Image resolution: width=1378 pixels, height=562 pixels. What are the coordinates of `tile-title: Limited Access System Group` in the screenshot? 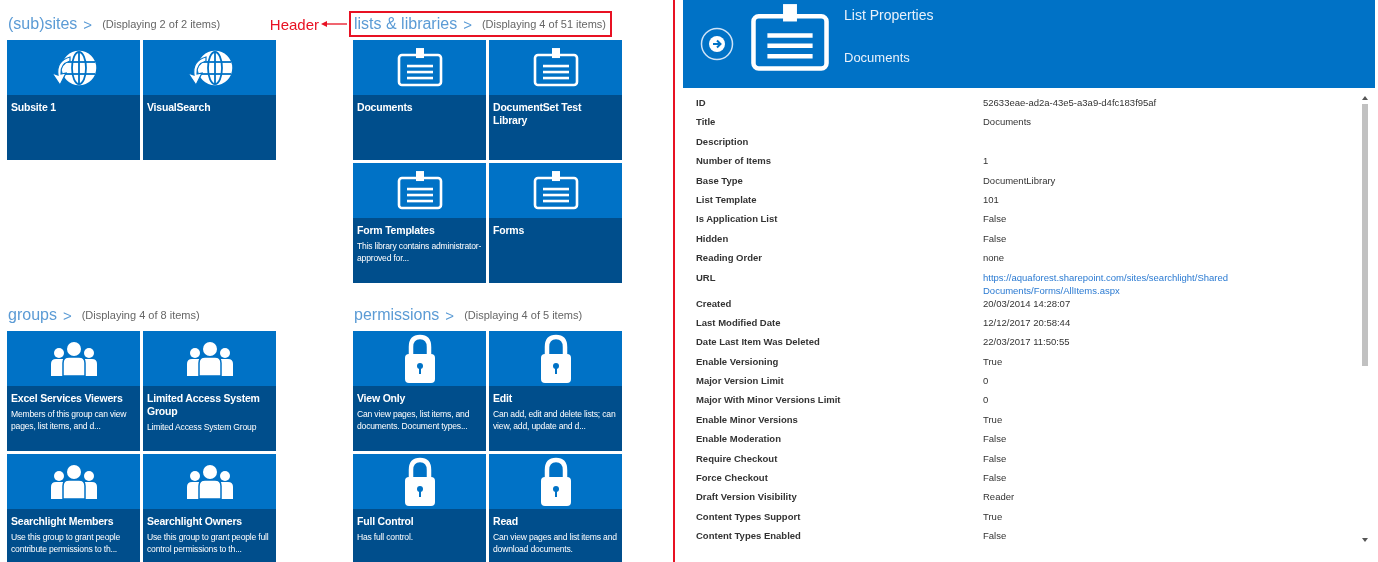 It's located at (204, 405).